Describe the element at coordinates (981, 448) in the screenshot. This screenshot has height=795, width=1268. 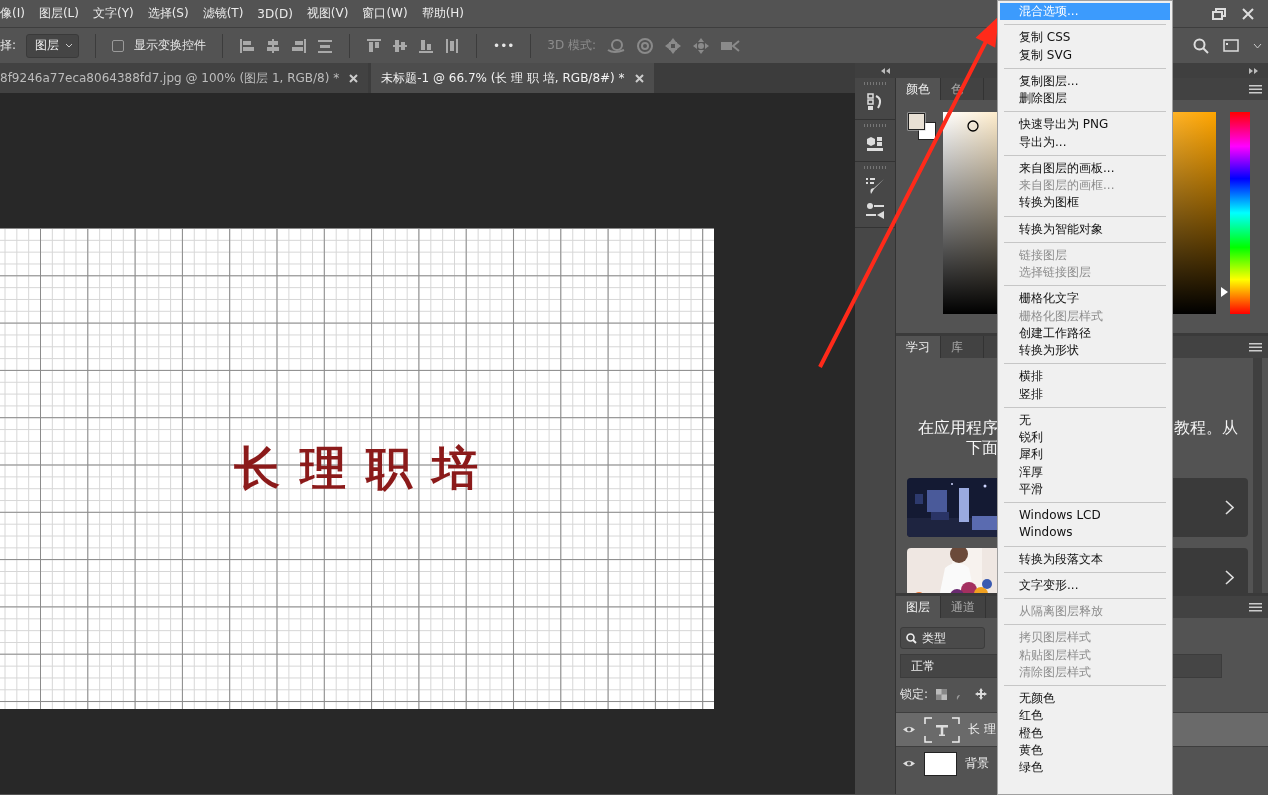
I see `panel-text: 下面` at that location.